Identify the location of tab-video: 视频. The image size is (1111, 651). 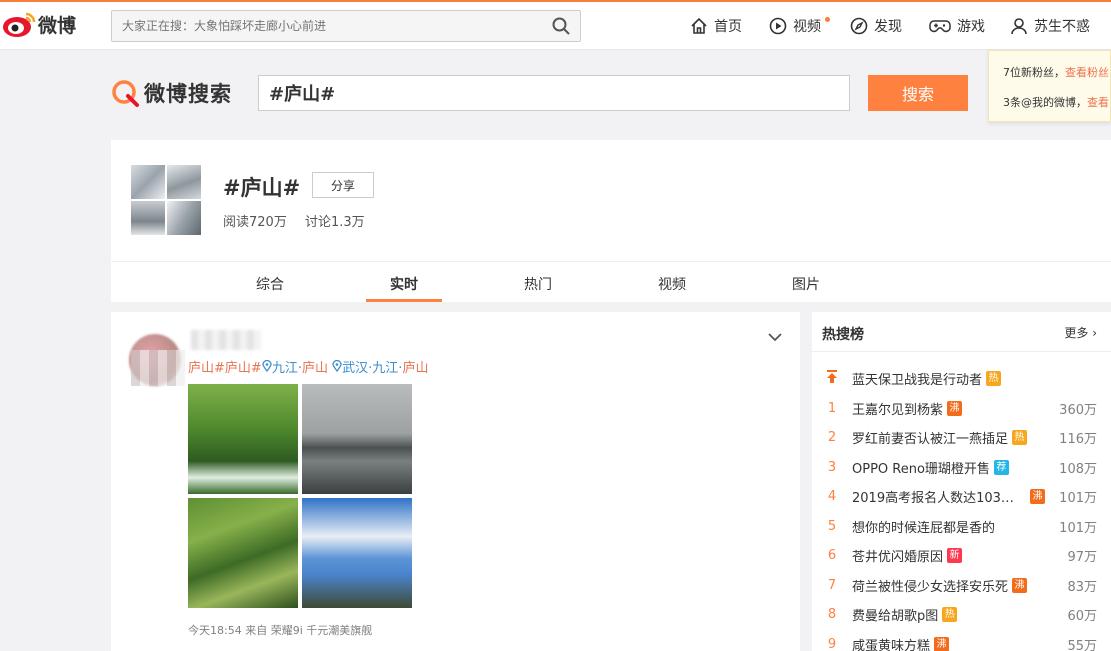
(672, 284).